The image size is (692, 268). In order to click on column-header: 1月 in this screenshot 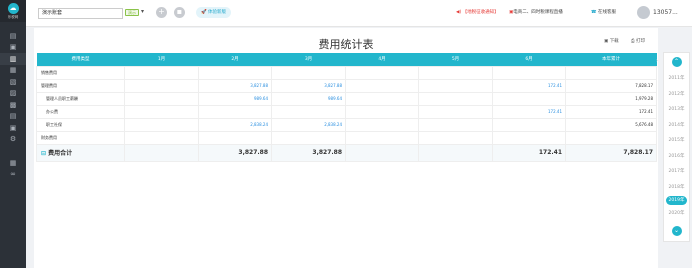, I will do `click(161, 59)`.